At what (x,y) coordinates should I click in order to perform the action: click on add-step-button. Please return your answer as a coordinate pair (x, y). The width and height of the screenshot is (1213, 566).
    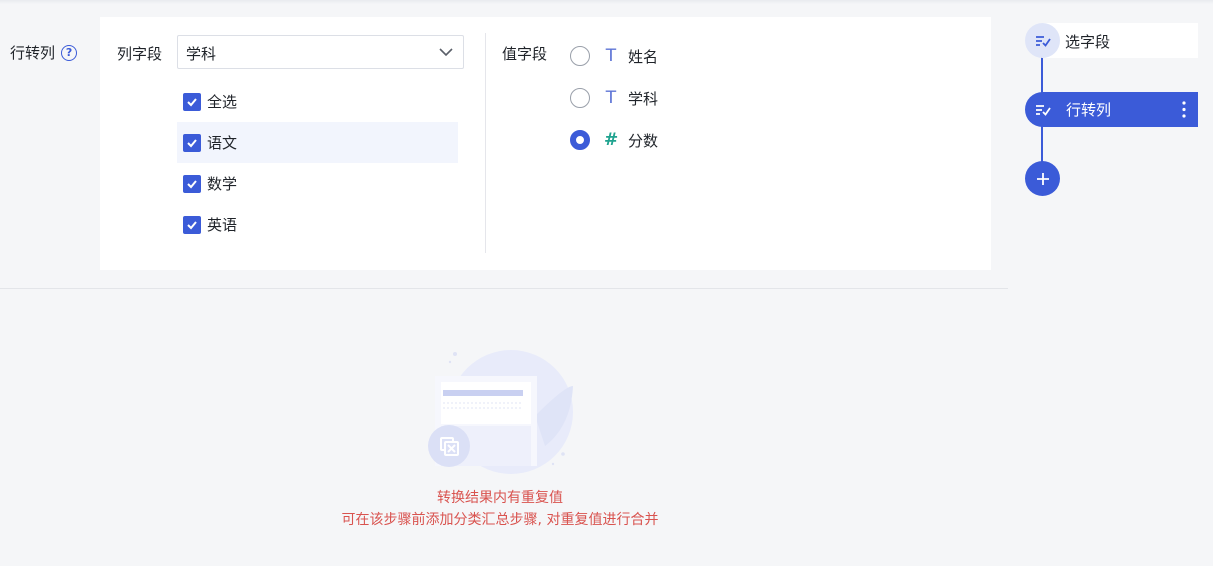
    Looking at the image, I should click on (1042, 178).